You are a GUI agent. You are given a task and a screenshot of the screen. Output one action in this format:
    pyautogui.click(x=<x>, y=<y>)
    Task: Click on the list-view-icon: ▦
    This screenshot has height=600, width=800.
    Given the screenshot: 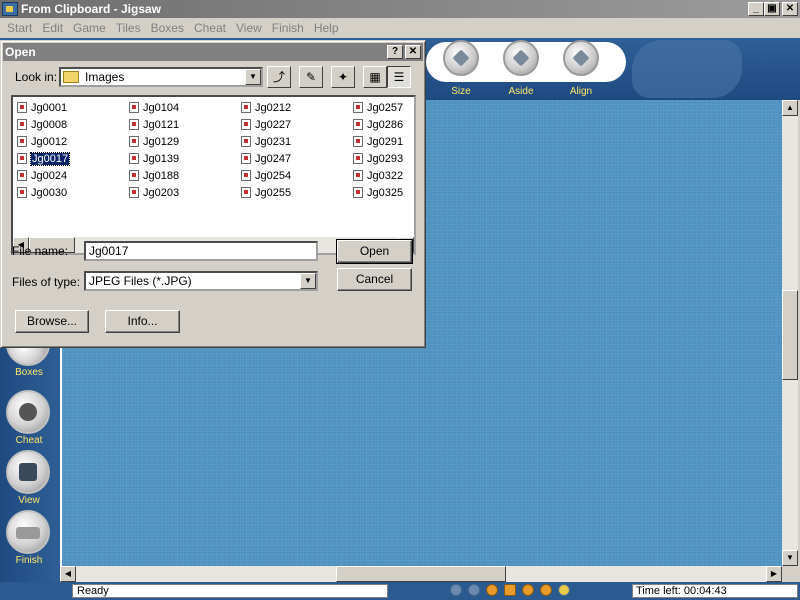 What is the action you would take?
    pyautogui.click(x=375, y=77)
    